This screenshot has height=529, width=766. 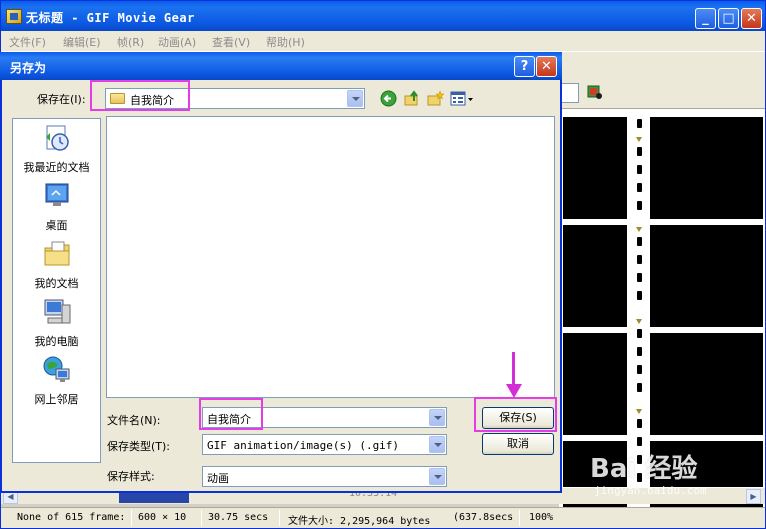 I want to click on watermark-brand: Bai 经验, so click(x=644, y=469).